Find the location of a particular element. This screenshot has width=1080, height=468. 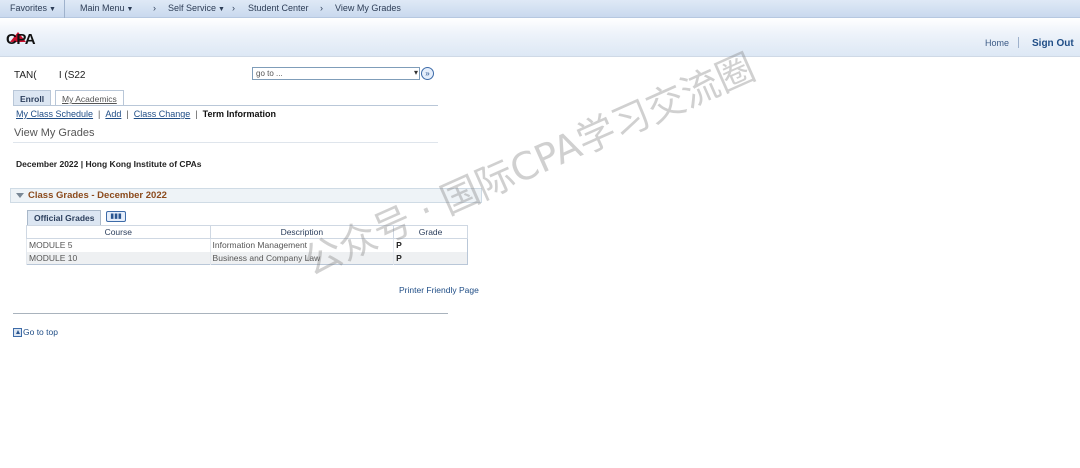

course-header: Course is located at coordinates (118, 232).